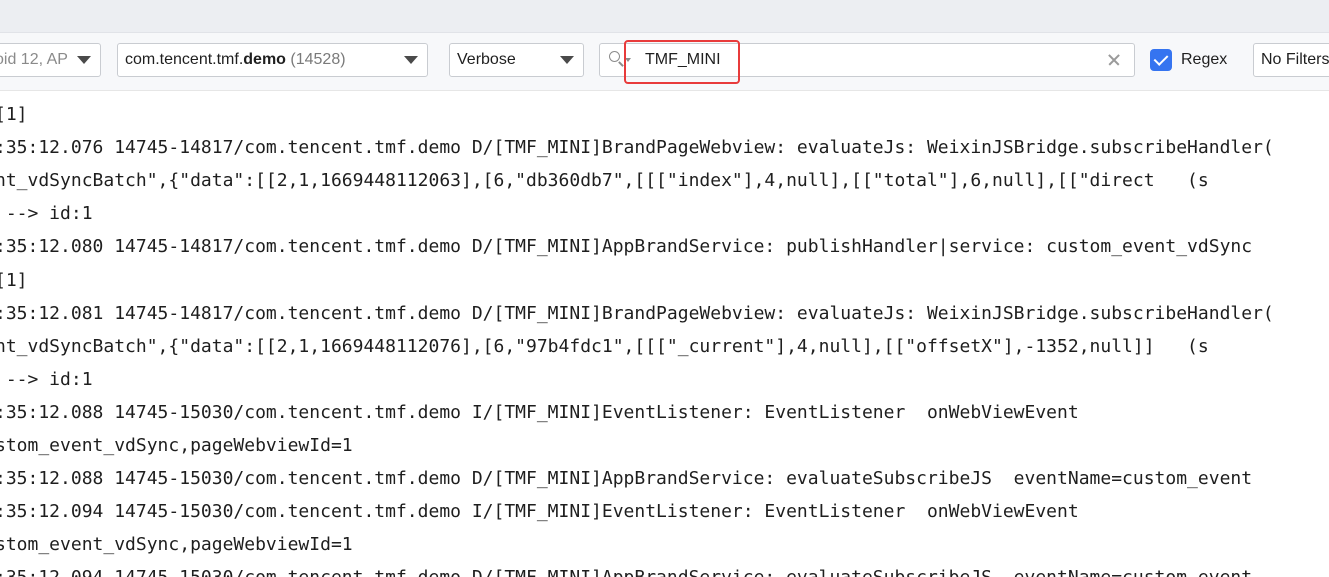 This screenshot has height=577, width=1329. What do you see at coordinates (34, 59) in the screenshot?
I see `device-selector-value: oid 12, AP` at bounding box center [34, 59].